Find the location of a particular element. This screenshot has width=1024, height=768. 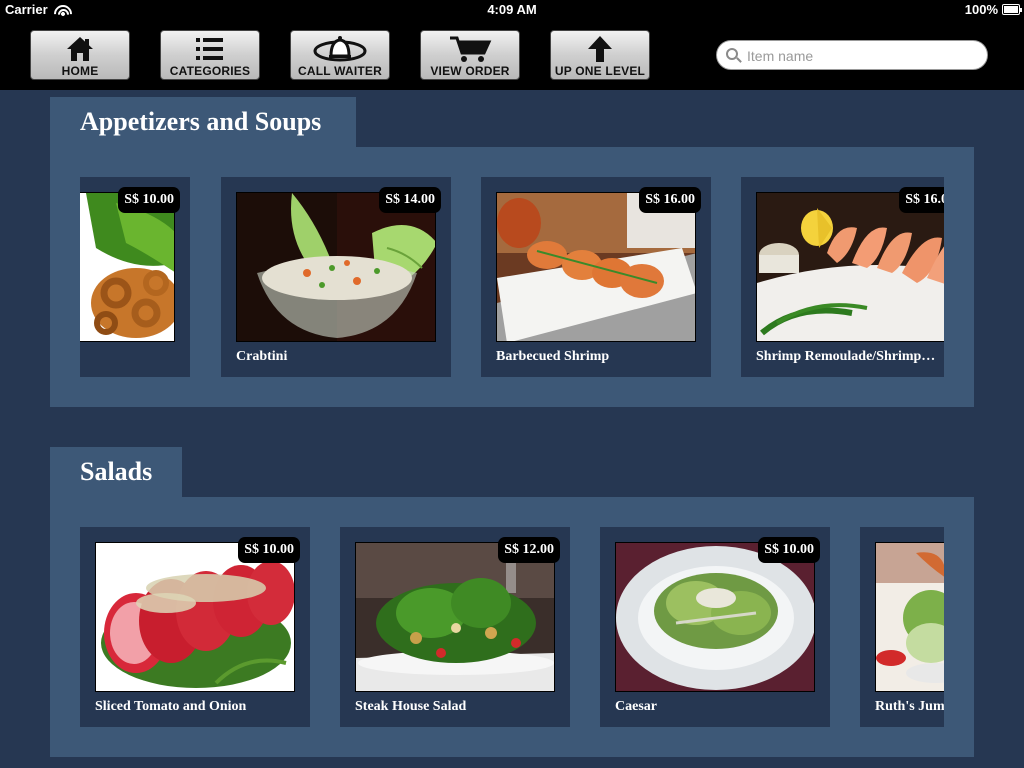

steak-house-salad-photo is located at coordinates (455, 617).